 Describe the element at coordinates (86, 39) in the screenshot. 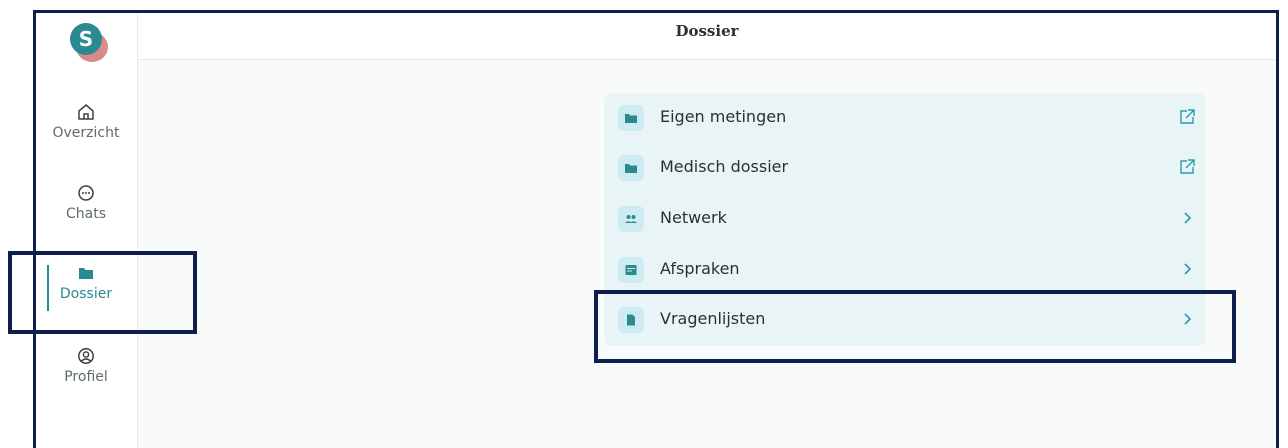

I see `logo-letter: S` at that location.